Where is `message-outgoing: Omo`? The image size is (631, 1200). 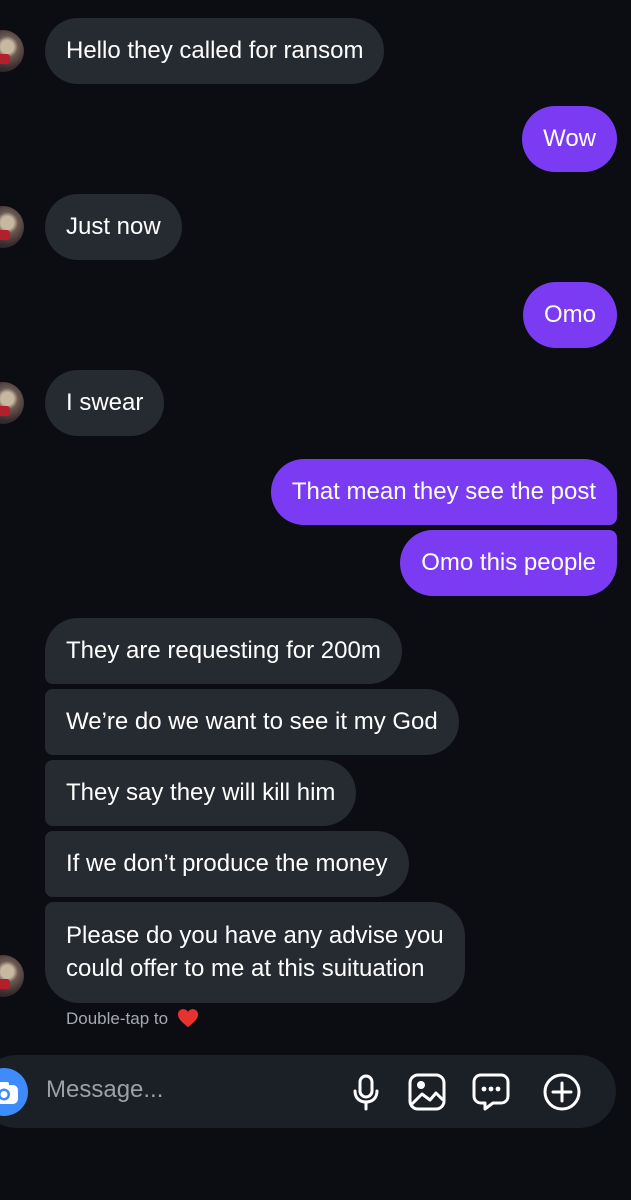
message-outgoing: Omo is located at coordinates (569, 315).